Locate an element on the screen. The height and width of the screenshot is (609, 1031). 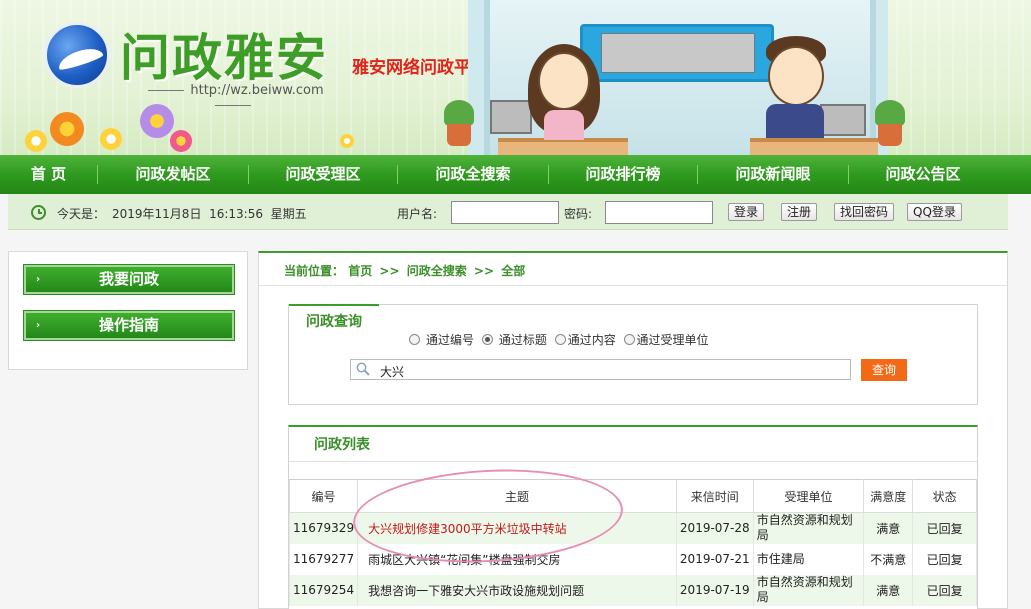
radio-by-unit: 通过受理单位 is located at coordinates (666, 339).